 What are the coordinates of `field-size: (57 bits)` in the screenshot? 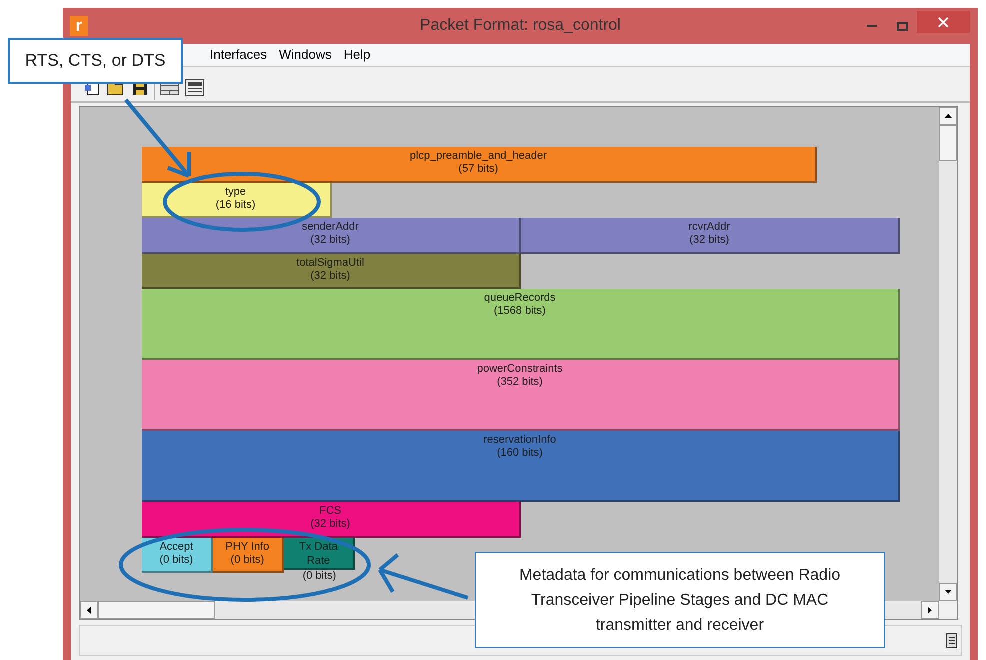 It's located at (478, 169).